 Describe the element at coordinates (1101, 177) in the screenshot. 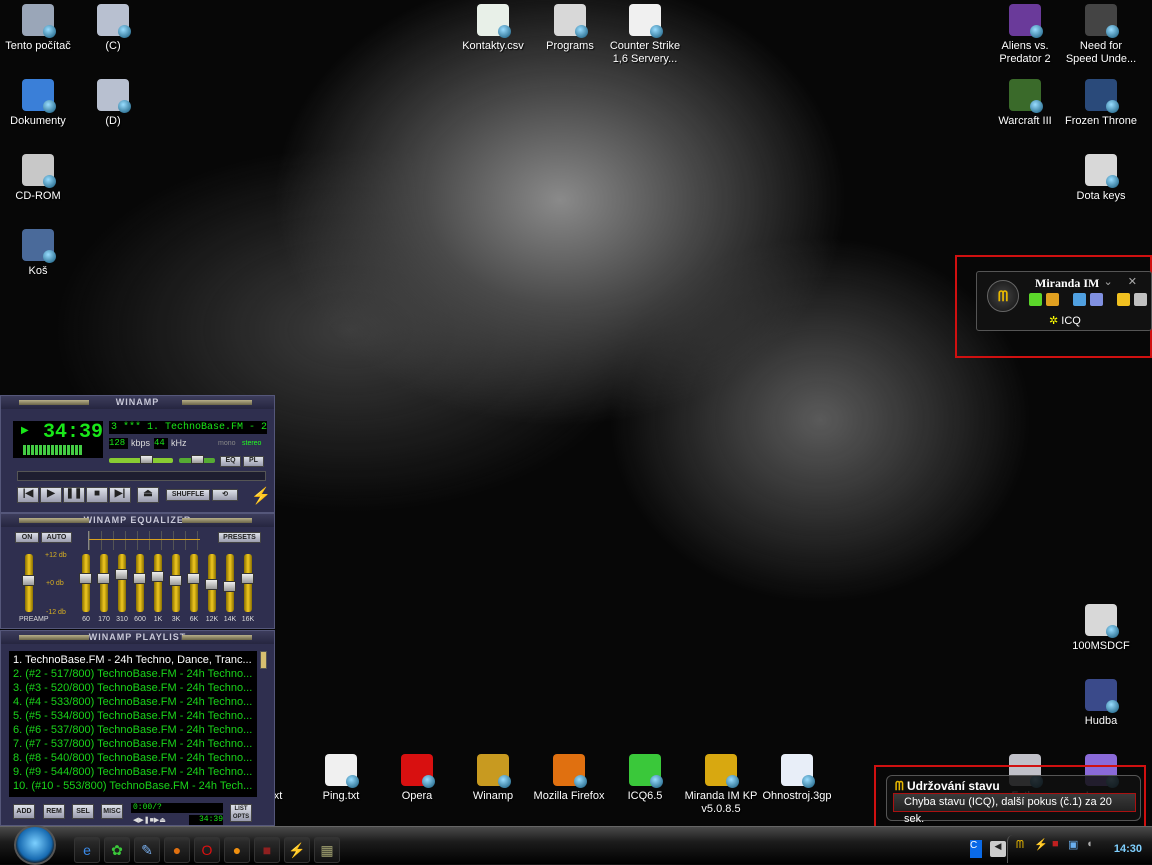

I see `desktop-icon: Dota keys` at that location.